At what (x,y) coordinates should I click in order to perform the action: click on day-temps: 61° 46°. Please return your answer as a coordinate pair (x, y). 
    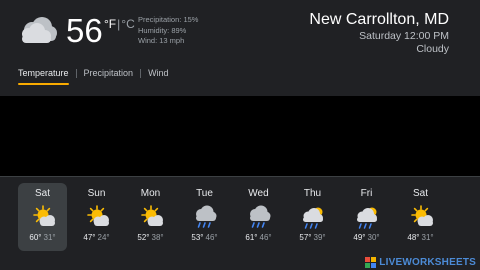
    Looking at the image, I should click on (258, 237).